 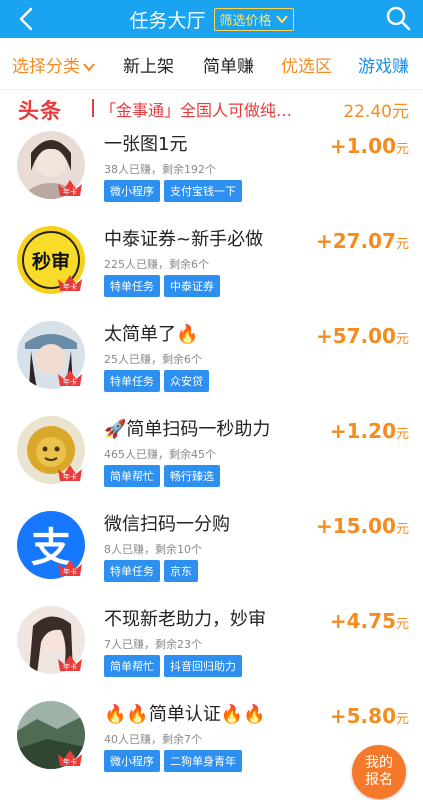 I want to click on search-icon, so click(x=398, y=18).